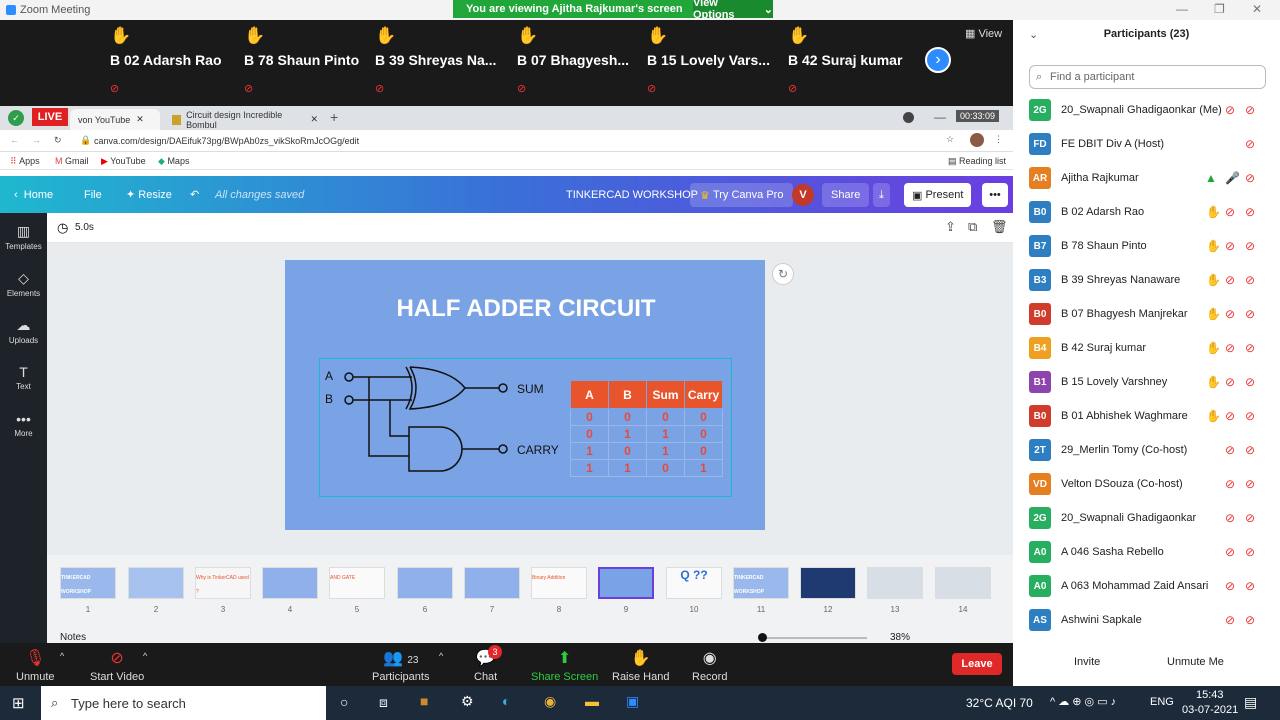  Describe the element at coordinates (694, 583) in the screenshot. I see `page-thumbnail: Q ??` at that location.